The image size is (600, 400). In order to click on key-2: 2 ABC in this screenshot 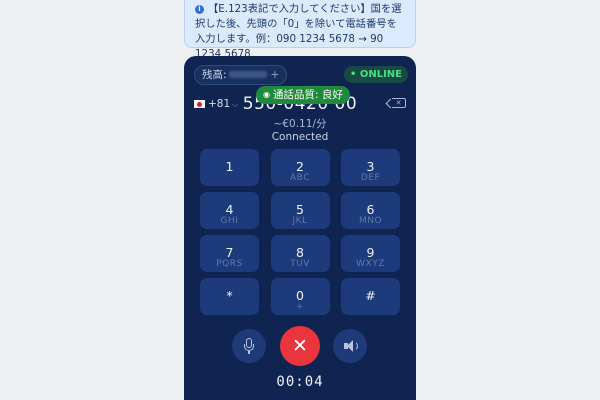, I will do `click(300, 167)`.